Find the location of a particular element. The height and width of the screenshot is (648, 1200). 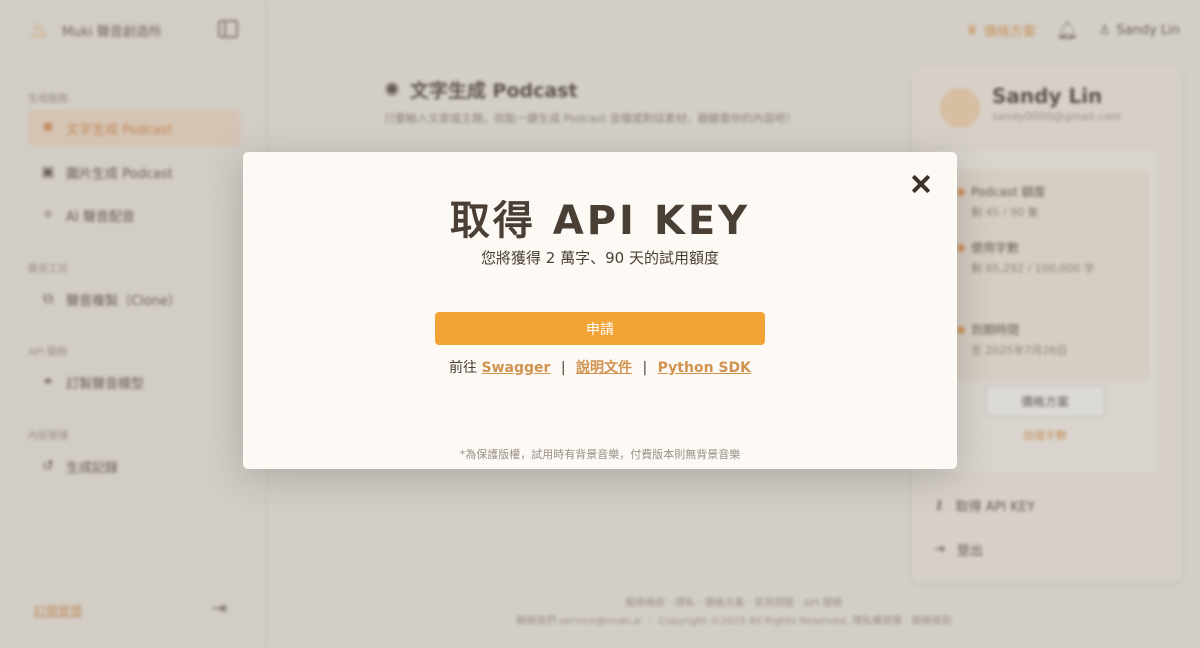

docs-links: 前往 Swagger | 說明文件 | Python SDK is located at coordinates (600, 367).